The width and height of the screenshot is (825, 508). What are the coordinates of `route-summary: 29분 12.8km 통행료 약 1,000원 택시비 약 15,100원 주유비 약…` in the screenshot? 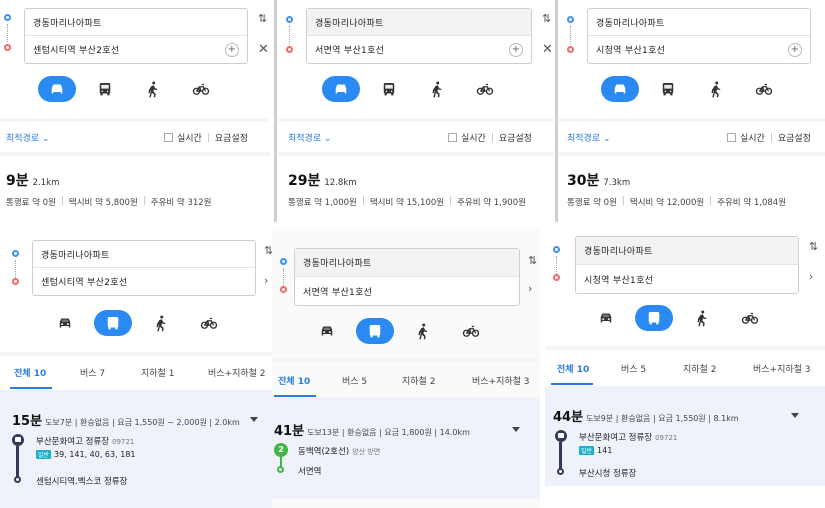 It's located at (407, 189).